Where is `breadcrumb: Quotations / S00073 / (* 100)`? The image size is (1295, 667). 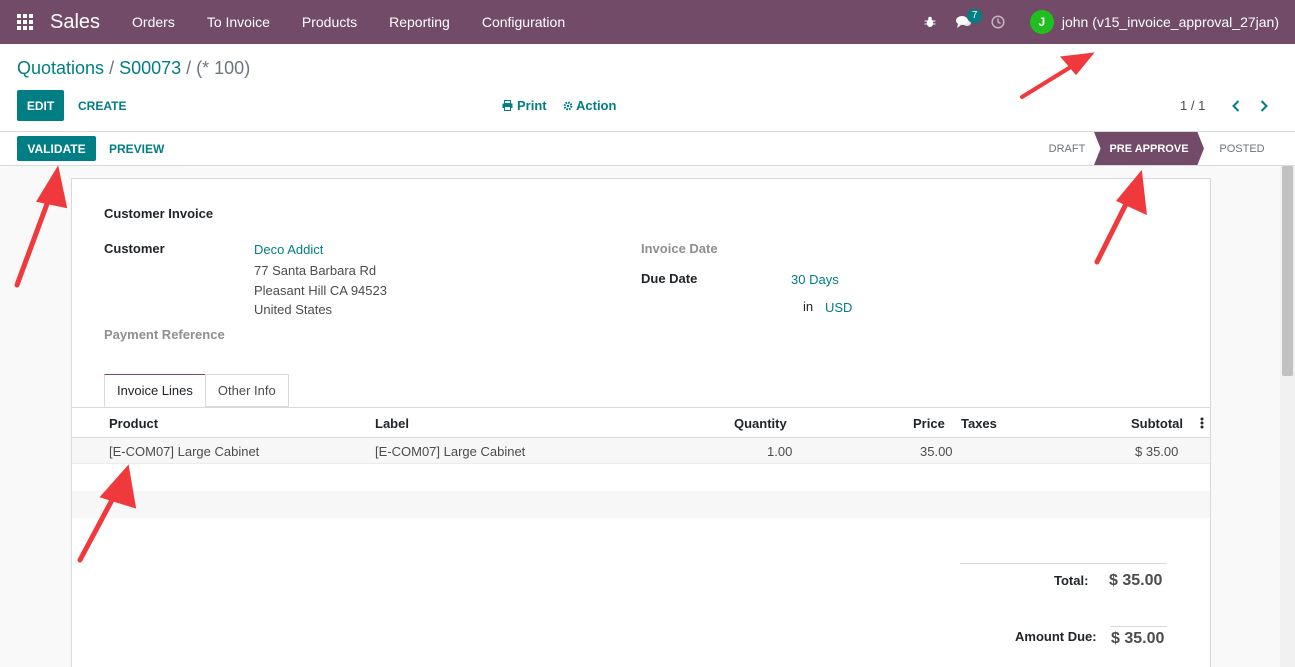 breadcrumb: Quotations / S00073 / (* 100) is located at coordinates (133, 68).